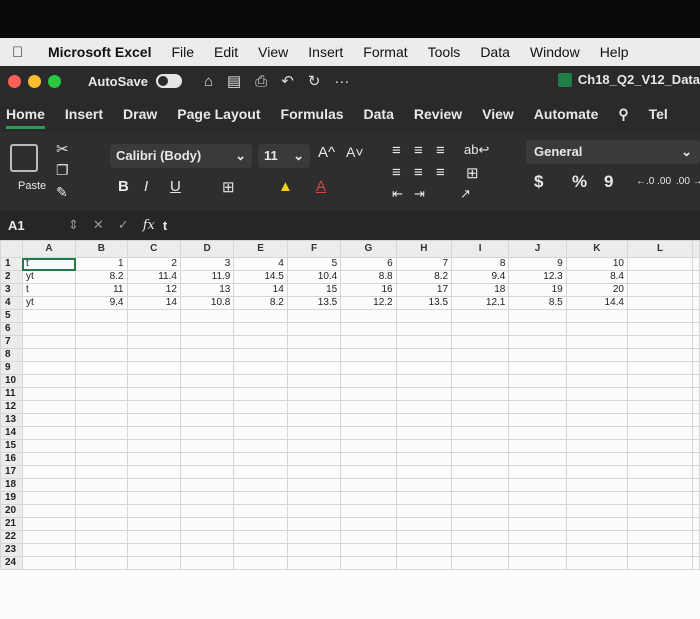 Image resolution: width=700 pixels, height=619 pixels. I want to click on cell-i3: 18, so click(480, 290).